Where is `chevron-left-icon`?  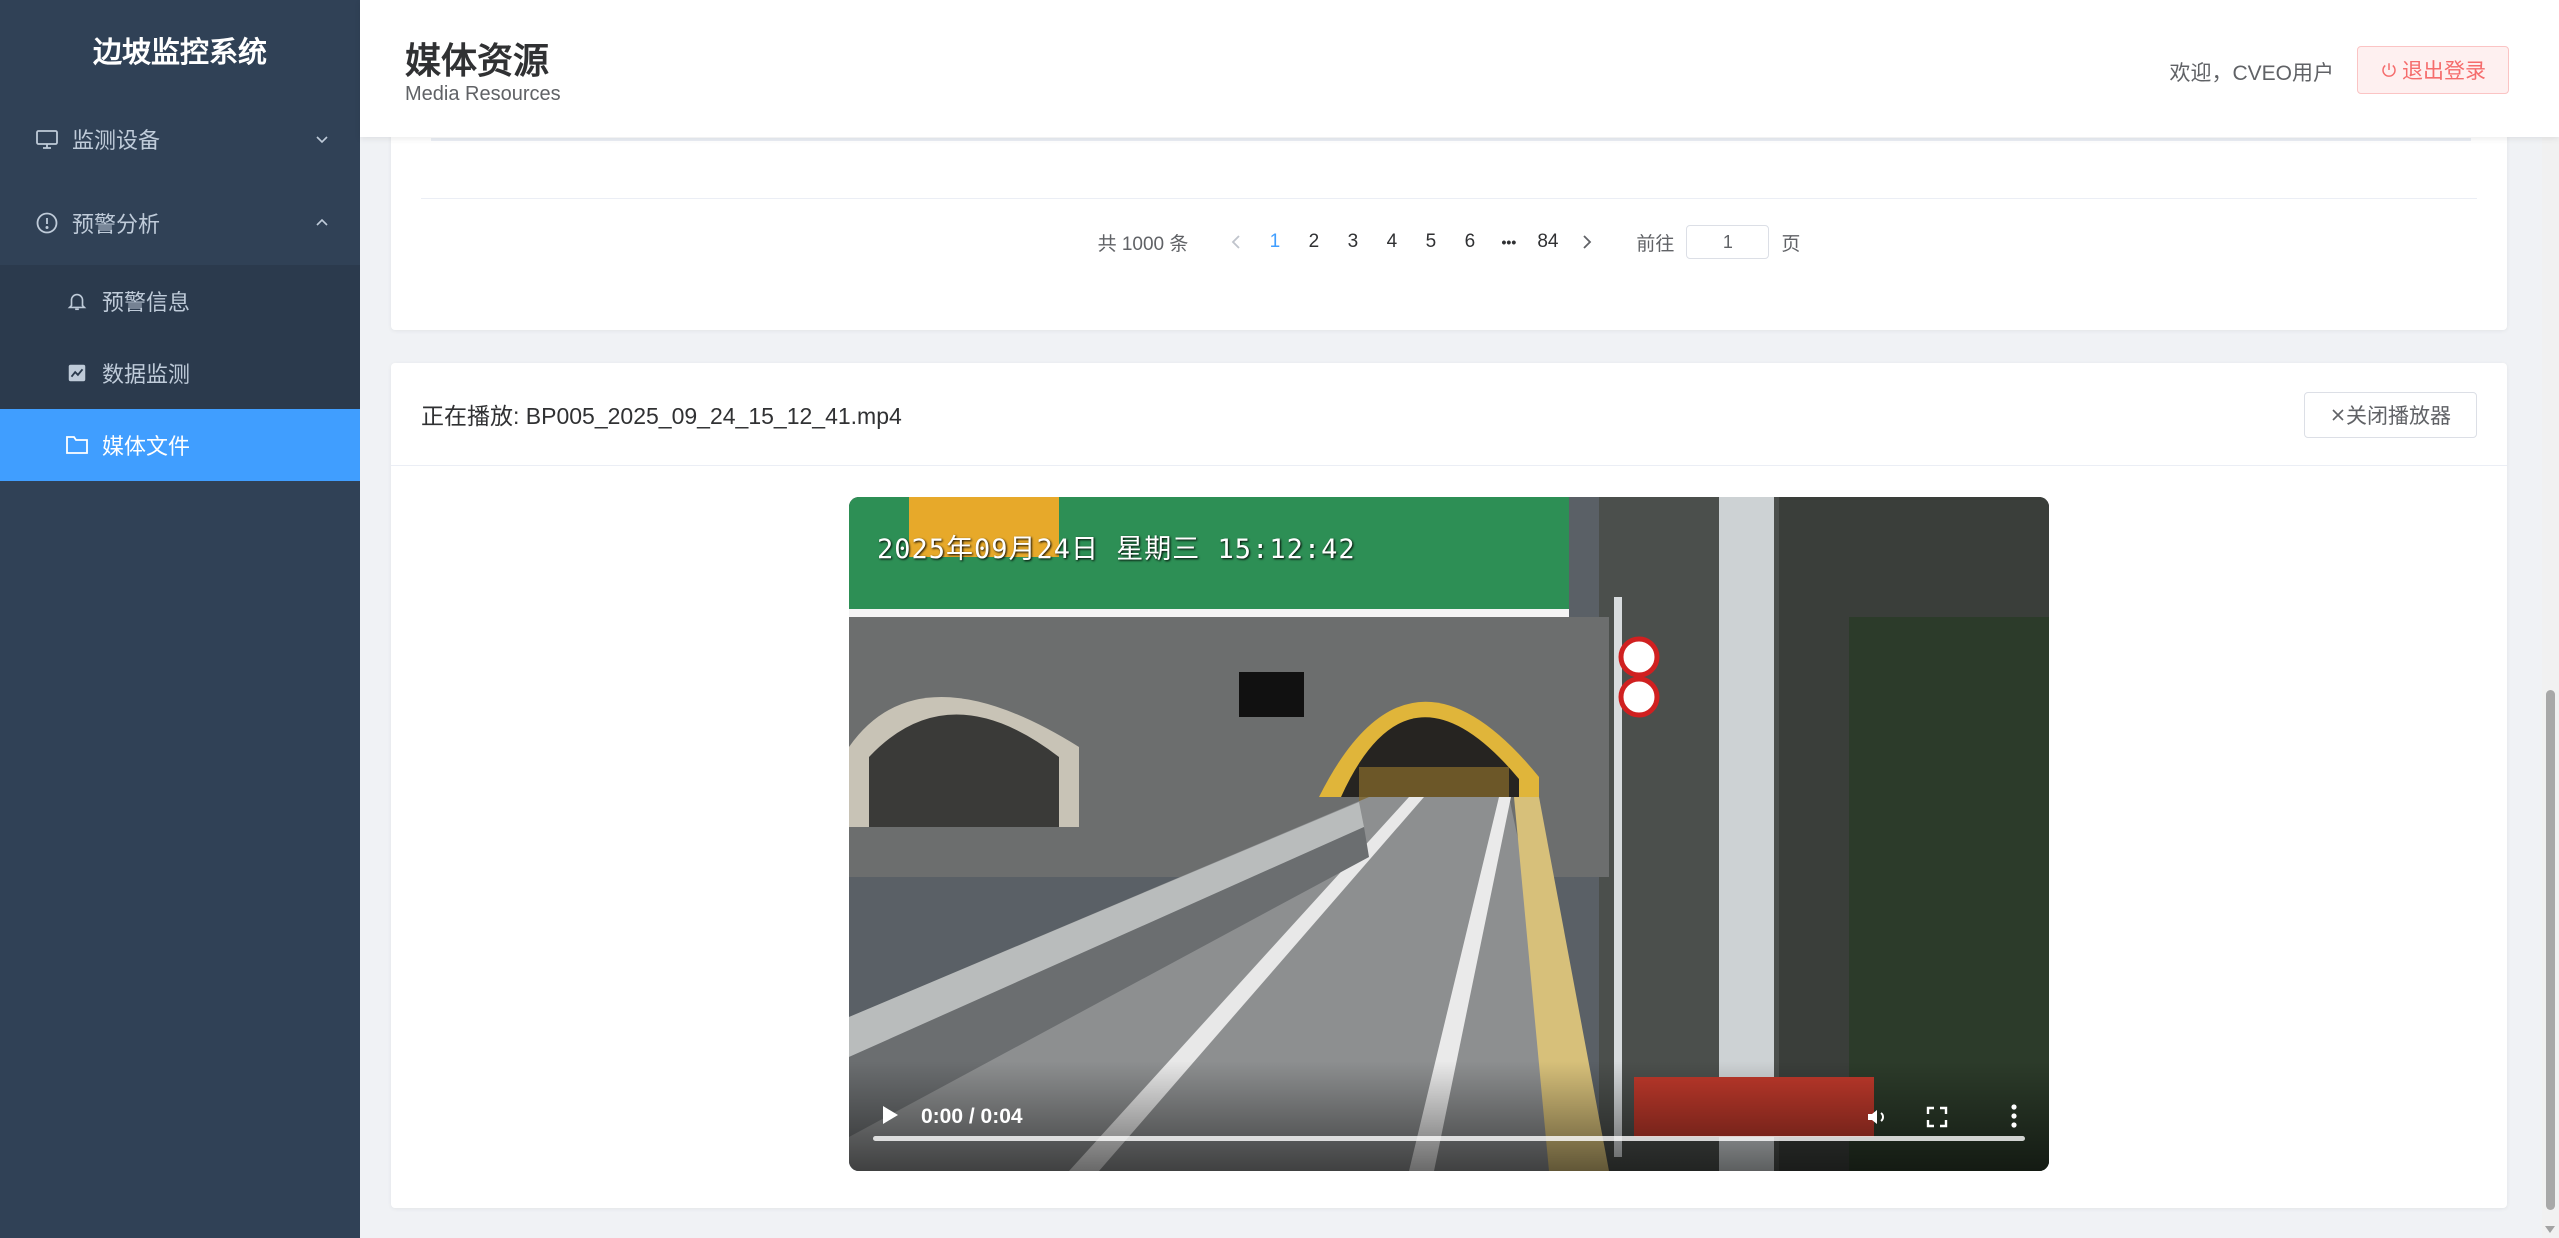 chevron-left-icon is located at coordinates (1235, 242).